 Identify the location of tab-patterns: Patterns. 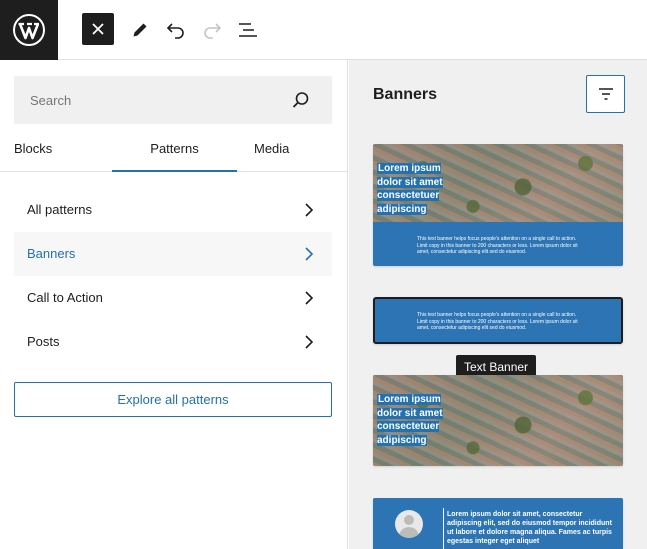
(174, 152).